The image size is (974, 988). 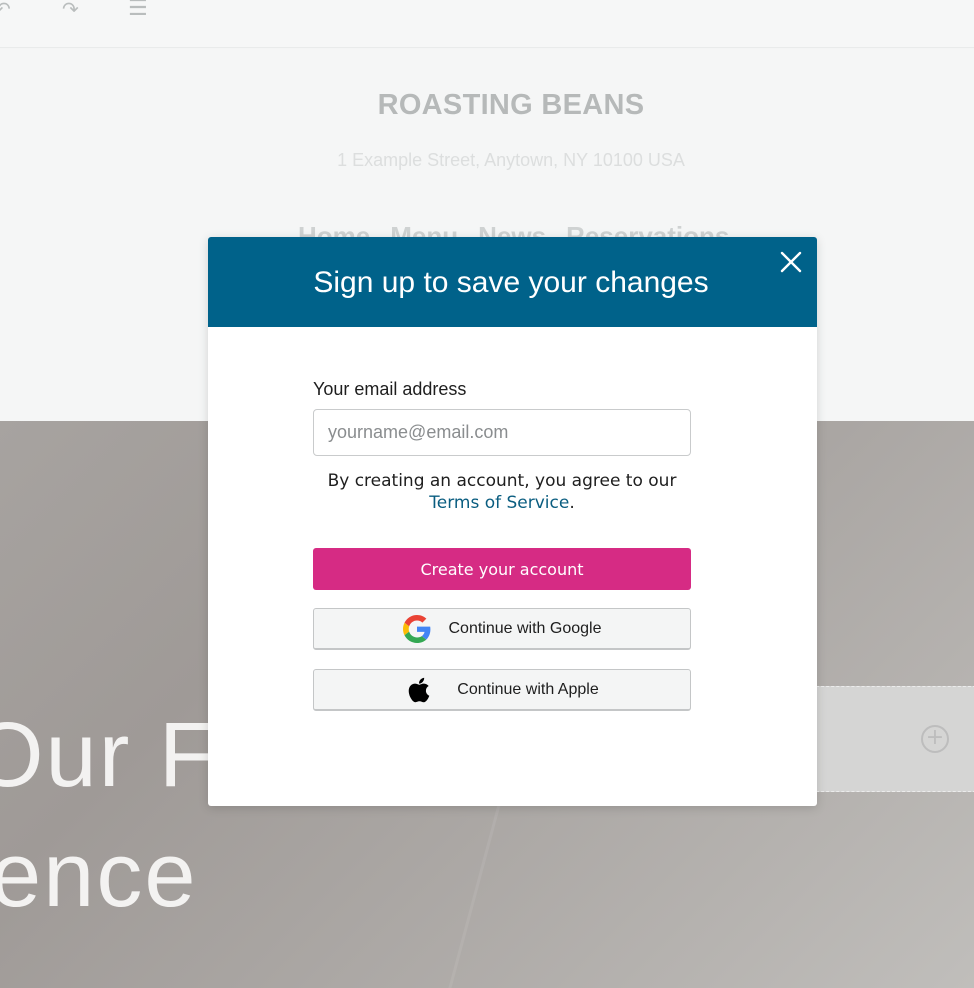 What do you see at coordinates (138, 10) in the screenshot?
I see `list-icon: ☰` at bounding box center [138, 10].